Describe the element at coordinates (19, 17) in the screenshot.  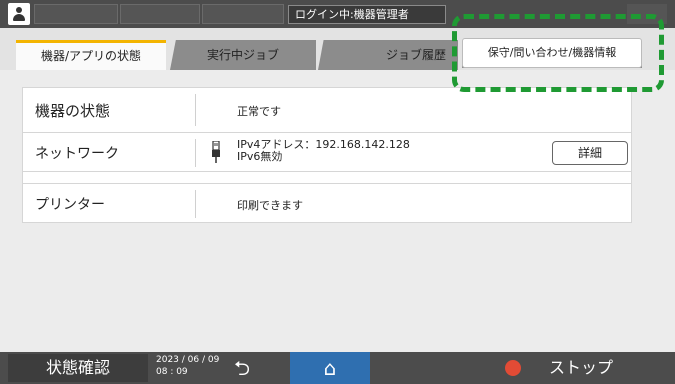
I see `user-icon-body` at that location.